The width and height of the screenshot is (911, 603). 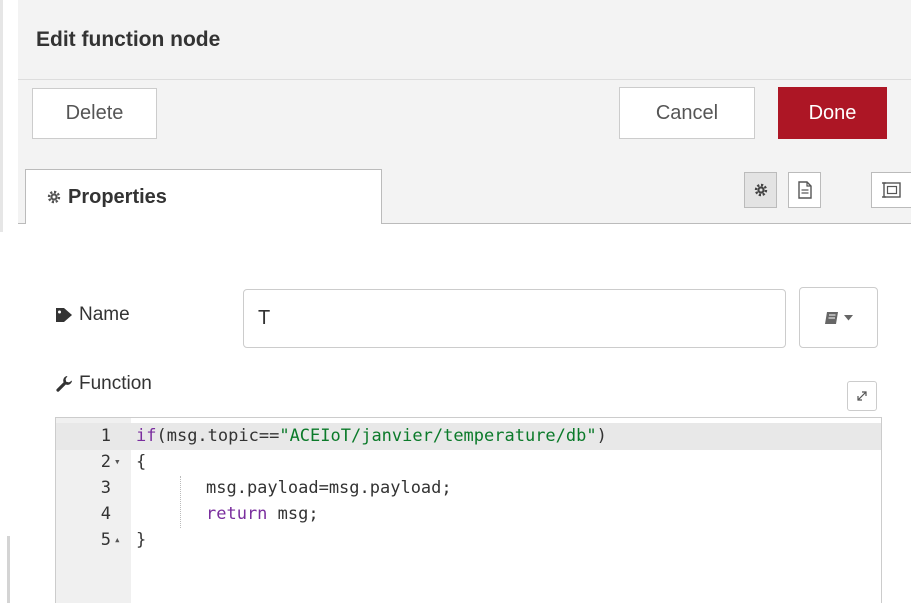 I want to click on tab-description-button, so click(x=804, y=190).